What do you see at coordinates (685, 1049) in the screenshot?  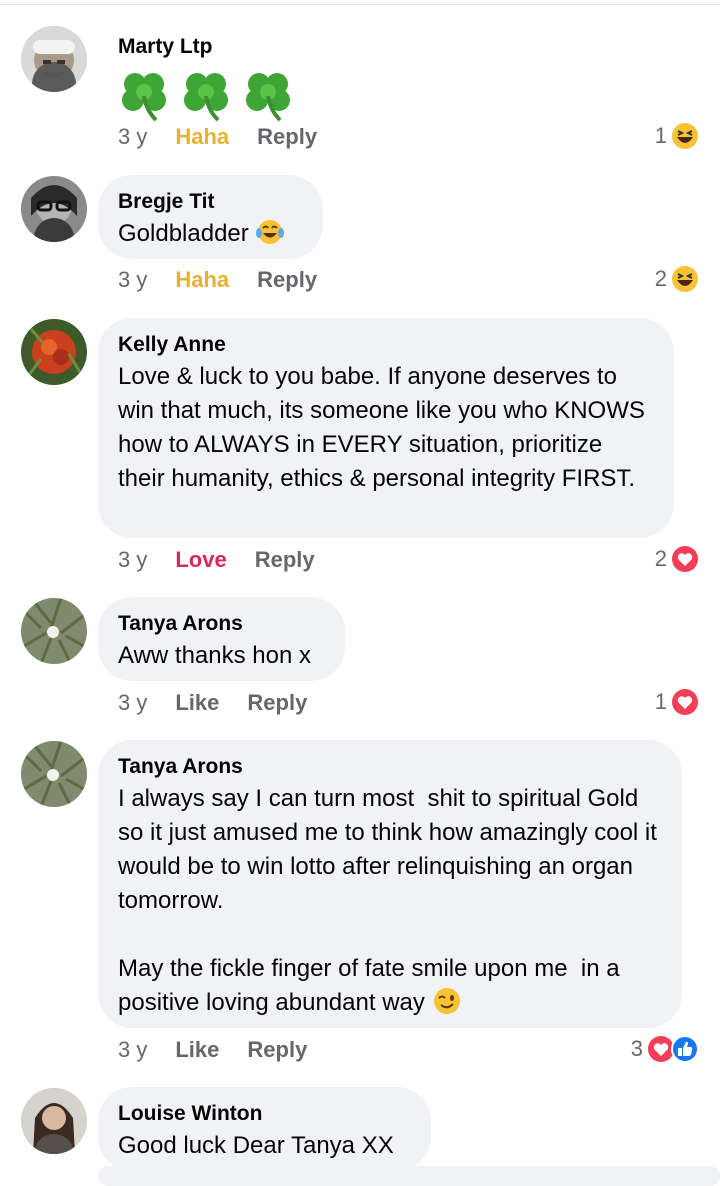 I see `like-icon` at bounding box center [685, 1049].